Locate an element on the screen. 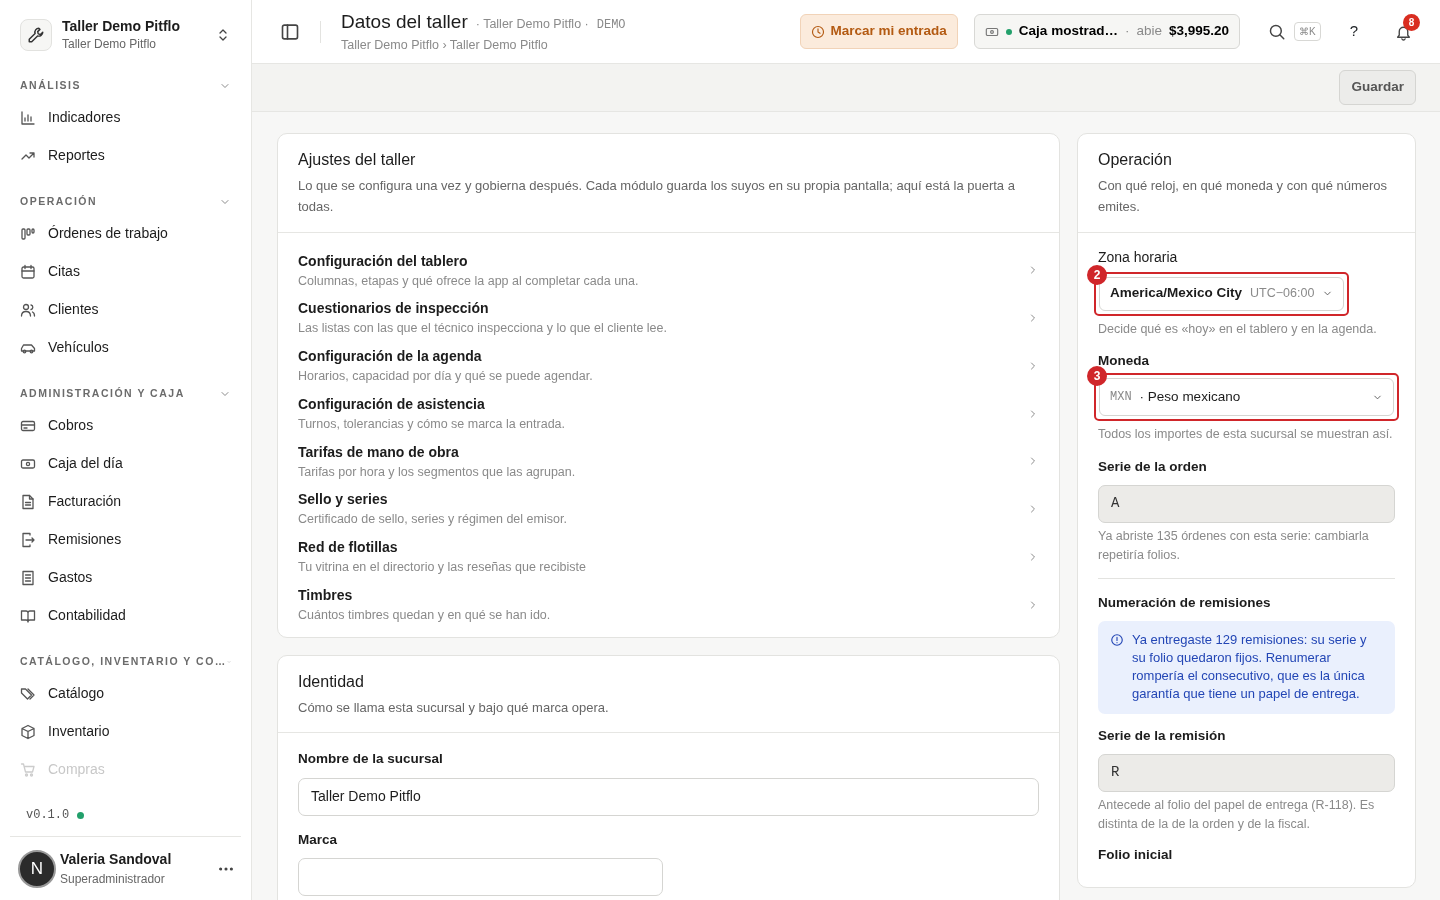 The image size is (1440, 900). info-icon is located at coordinates (1117, 639).